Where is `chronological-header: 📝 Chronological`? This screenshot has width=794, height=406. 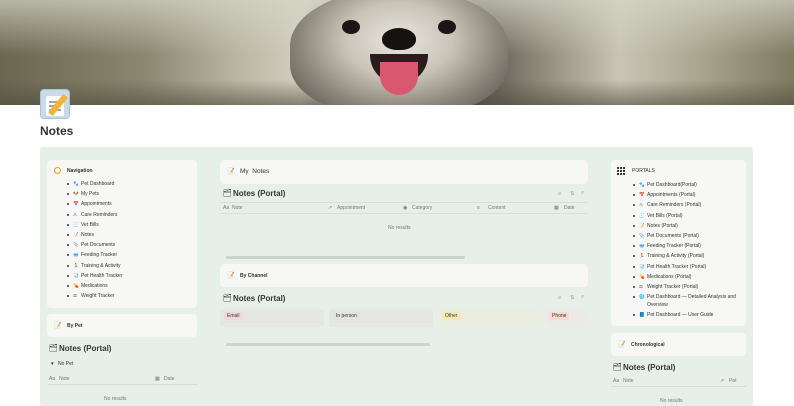
chronological-header: 📝 Chronological is located at coordinates (678, 344).